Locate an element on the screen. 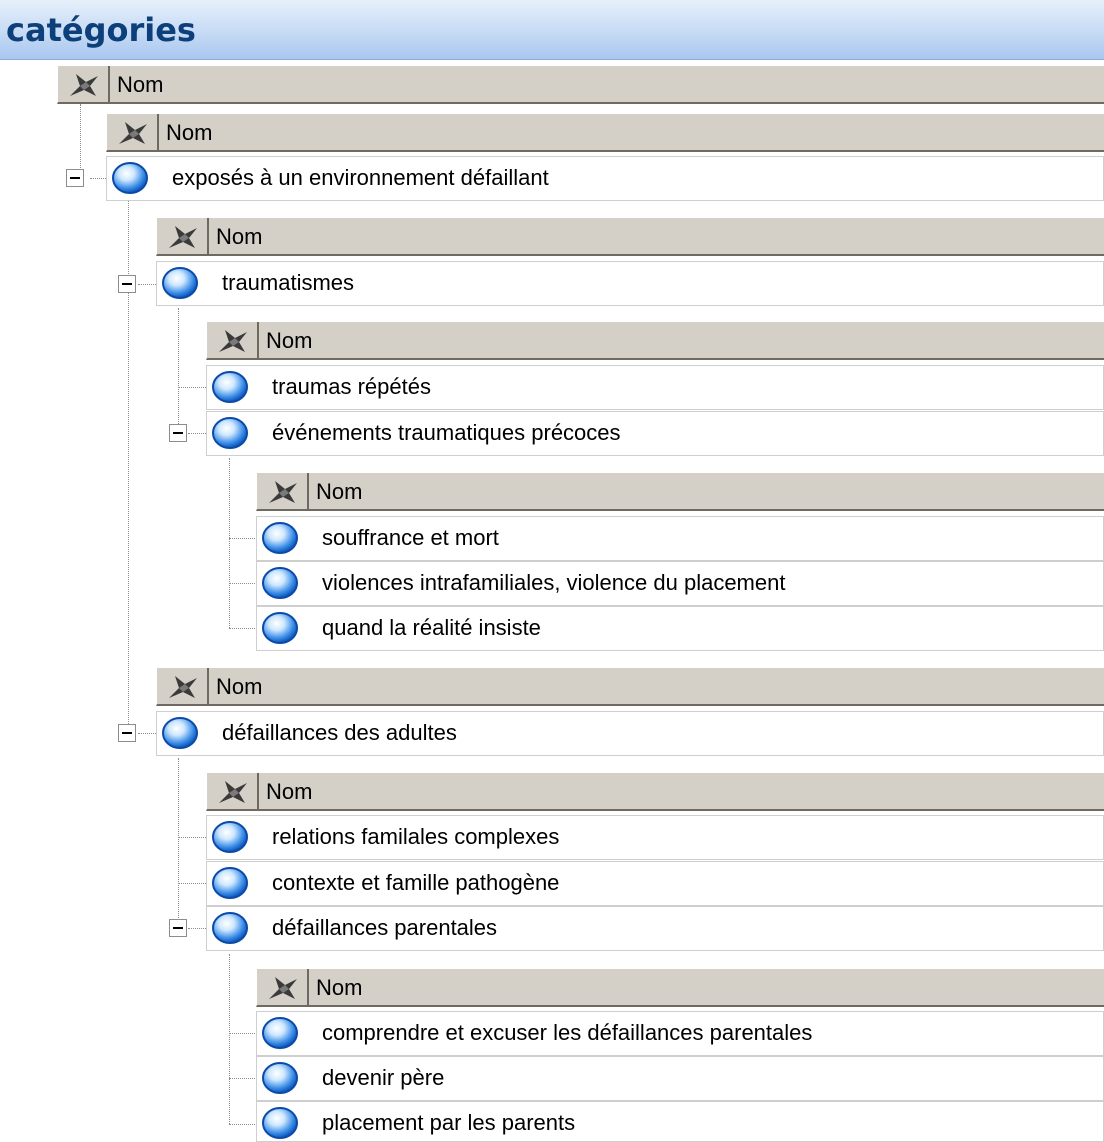 This screenshot has height=1142, width=1104. tree-node-contexte: contexte et famille pathogène is located at coordinates (655, 883).